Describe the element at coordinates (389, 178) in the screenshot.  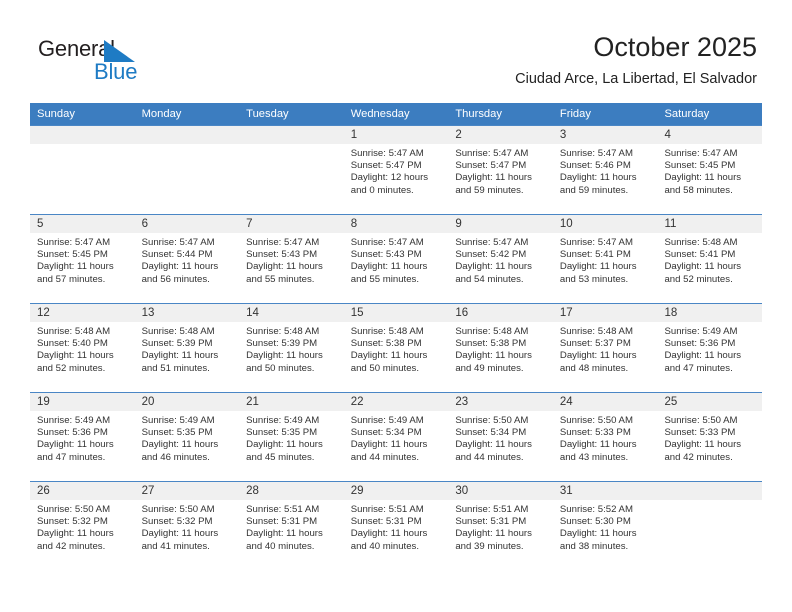
I see `daylight-text-line1: Daylight: 12 hours` at that location.